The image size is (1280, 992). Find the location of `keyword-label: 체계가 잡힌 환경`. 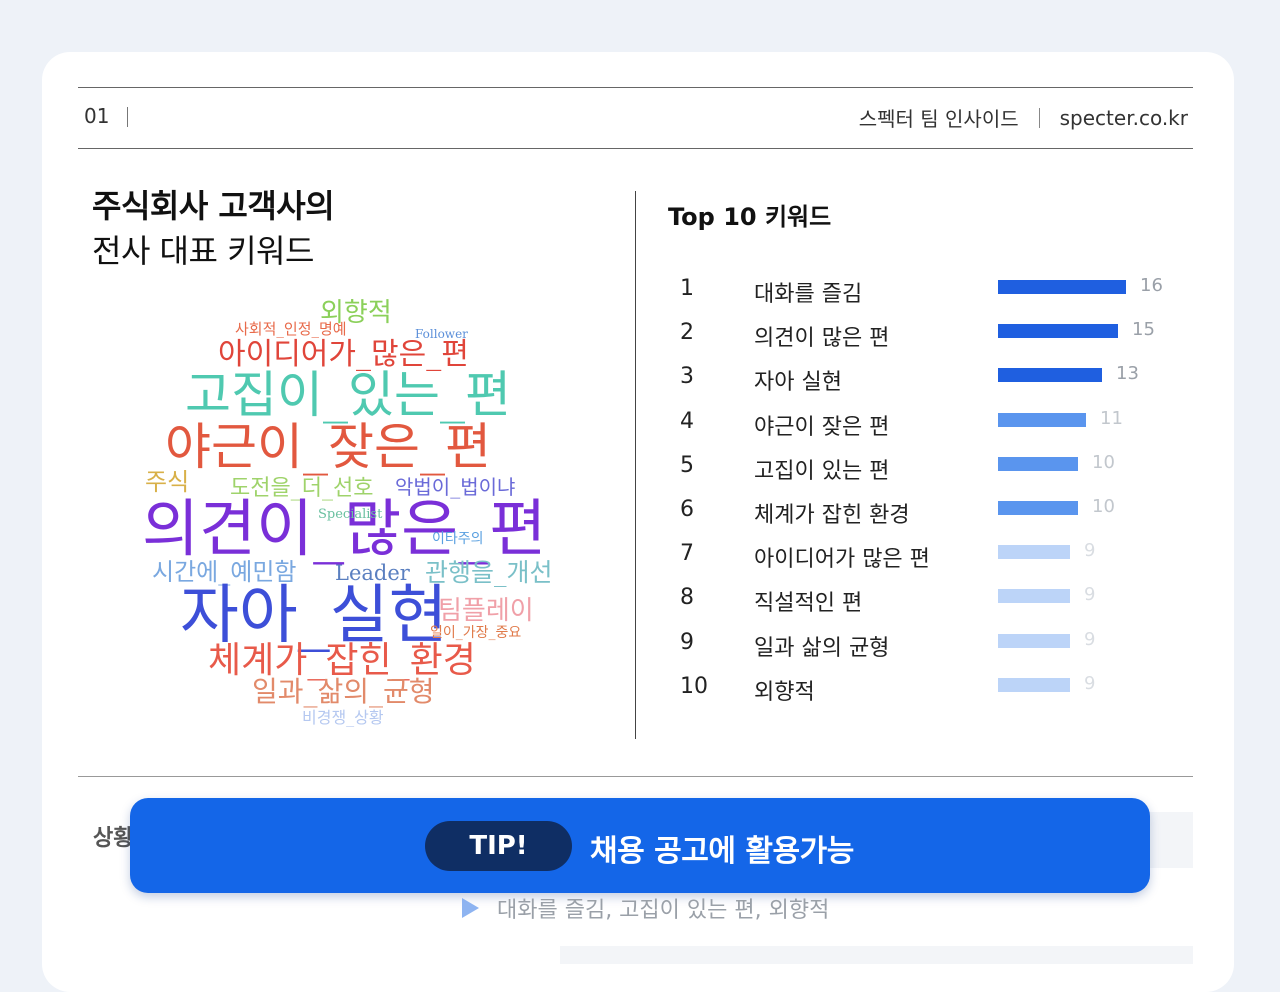

keyword-label: 체계가 잡힌 환경 is located at coordinates (832, 515).